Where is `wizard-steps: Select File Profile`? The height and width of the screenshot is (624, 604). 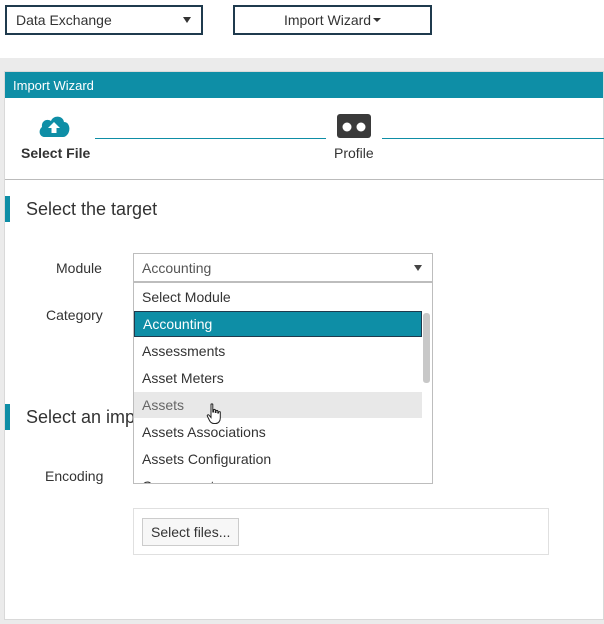 wizard-steps: Select File Profile is located at coordinates (304, 139).